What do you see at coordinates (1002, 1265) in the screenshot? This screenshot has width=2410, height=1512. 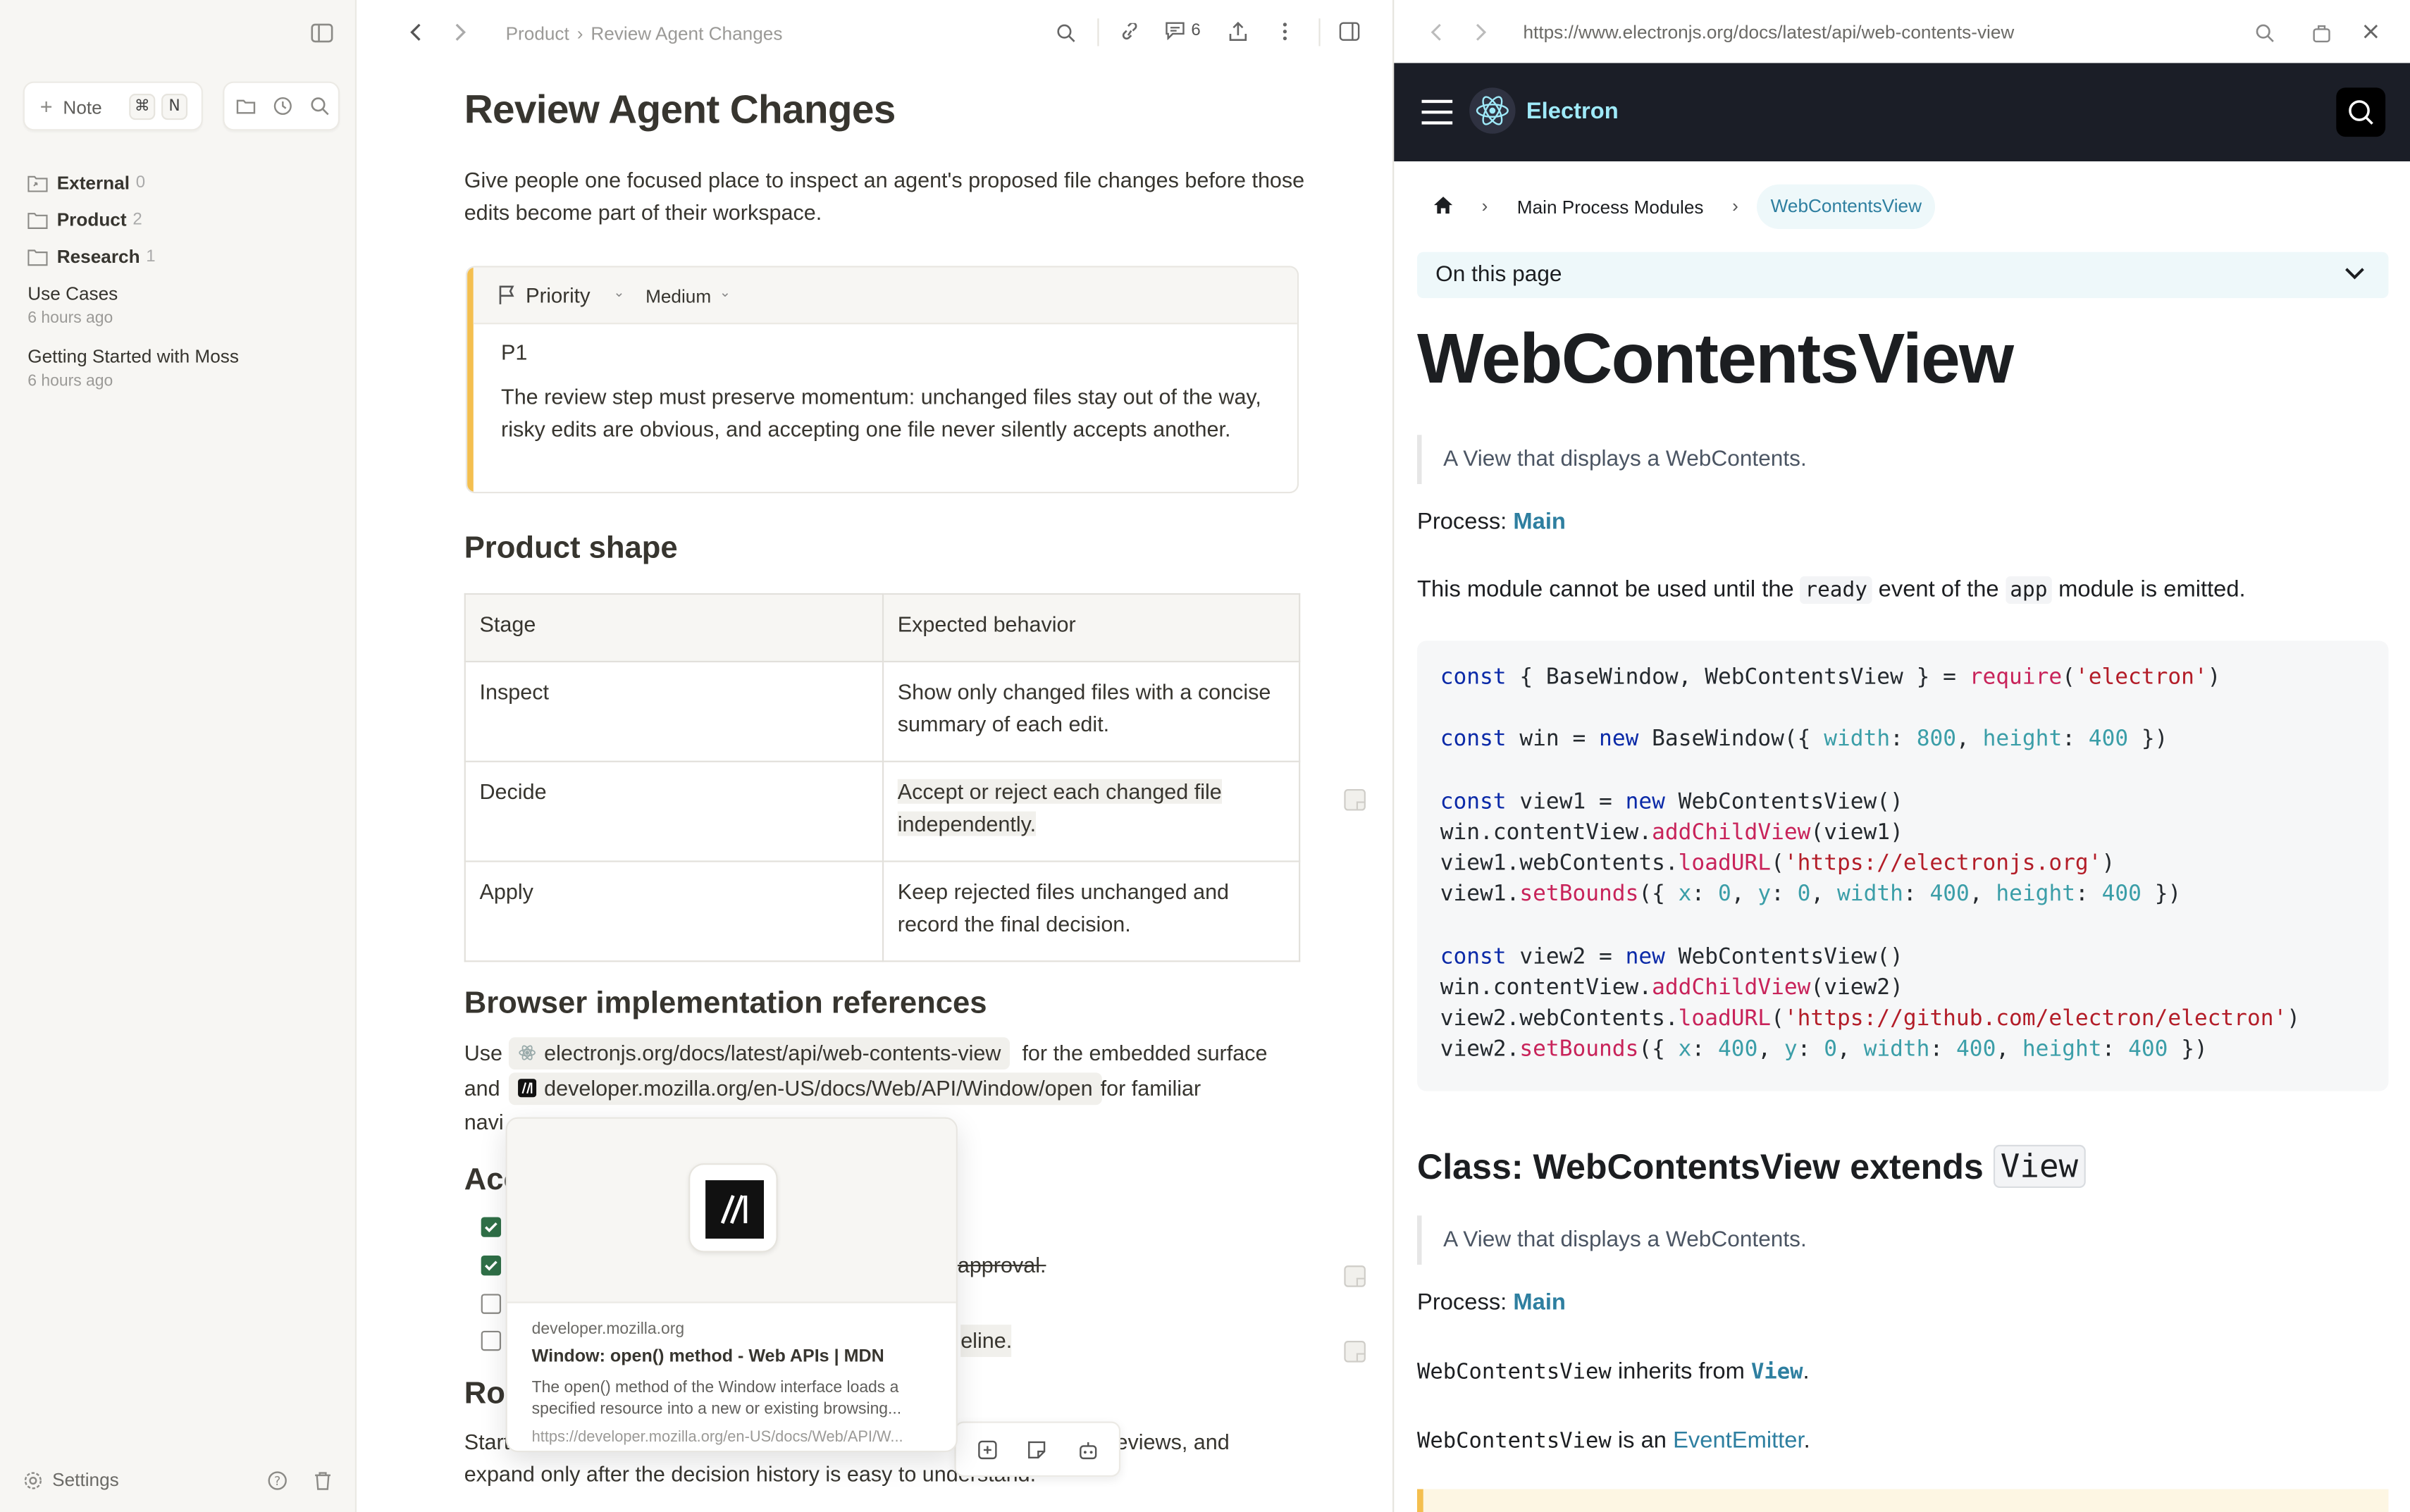 I see `checklist-item-done: approval.` at bounding box center [1002, 1265].